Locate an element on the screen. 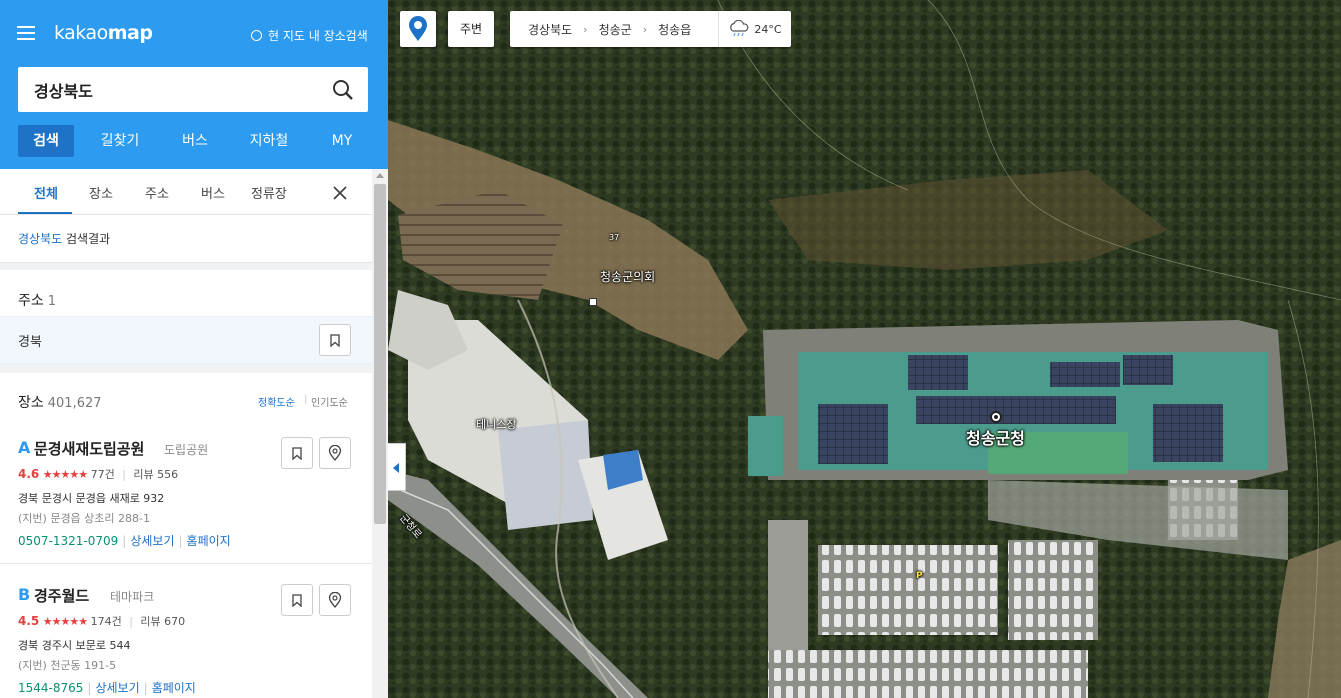  review-count: 리뷰 670 is located at coordinates (162, 621).